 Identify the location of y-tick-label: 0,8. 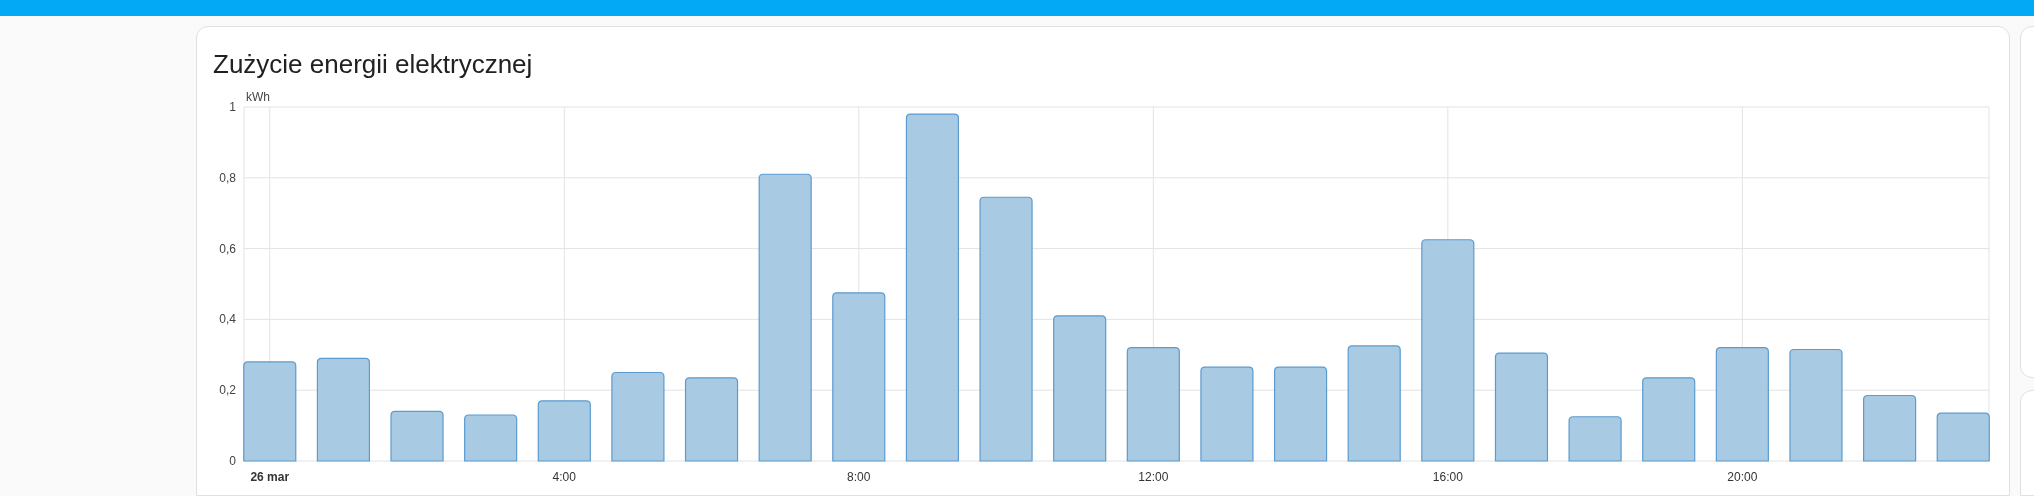
(227, 177).